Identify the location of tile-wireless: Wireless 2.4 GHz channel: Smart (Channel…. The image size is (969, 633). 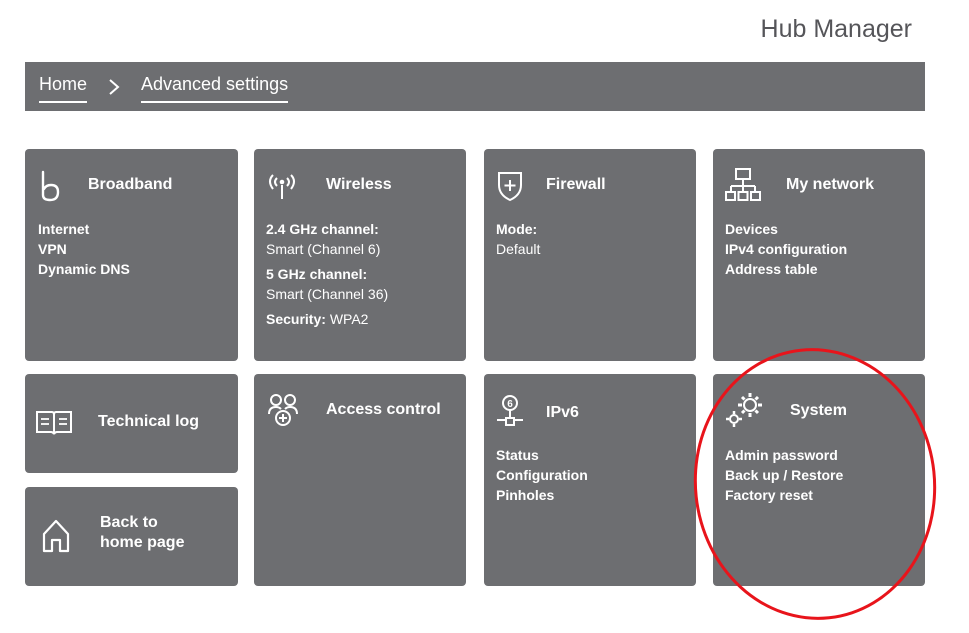
(360, 255).